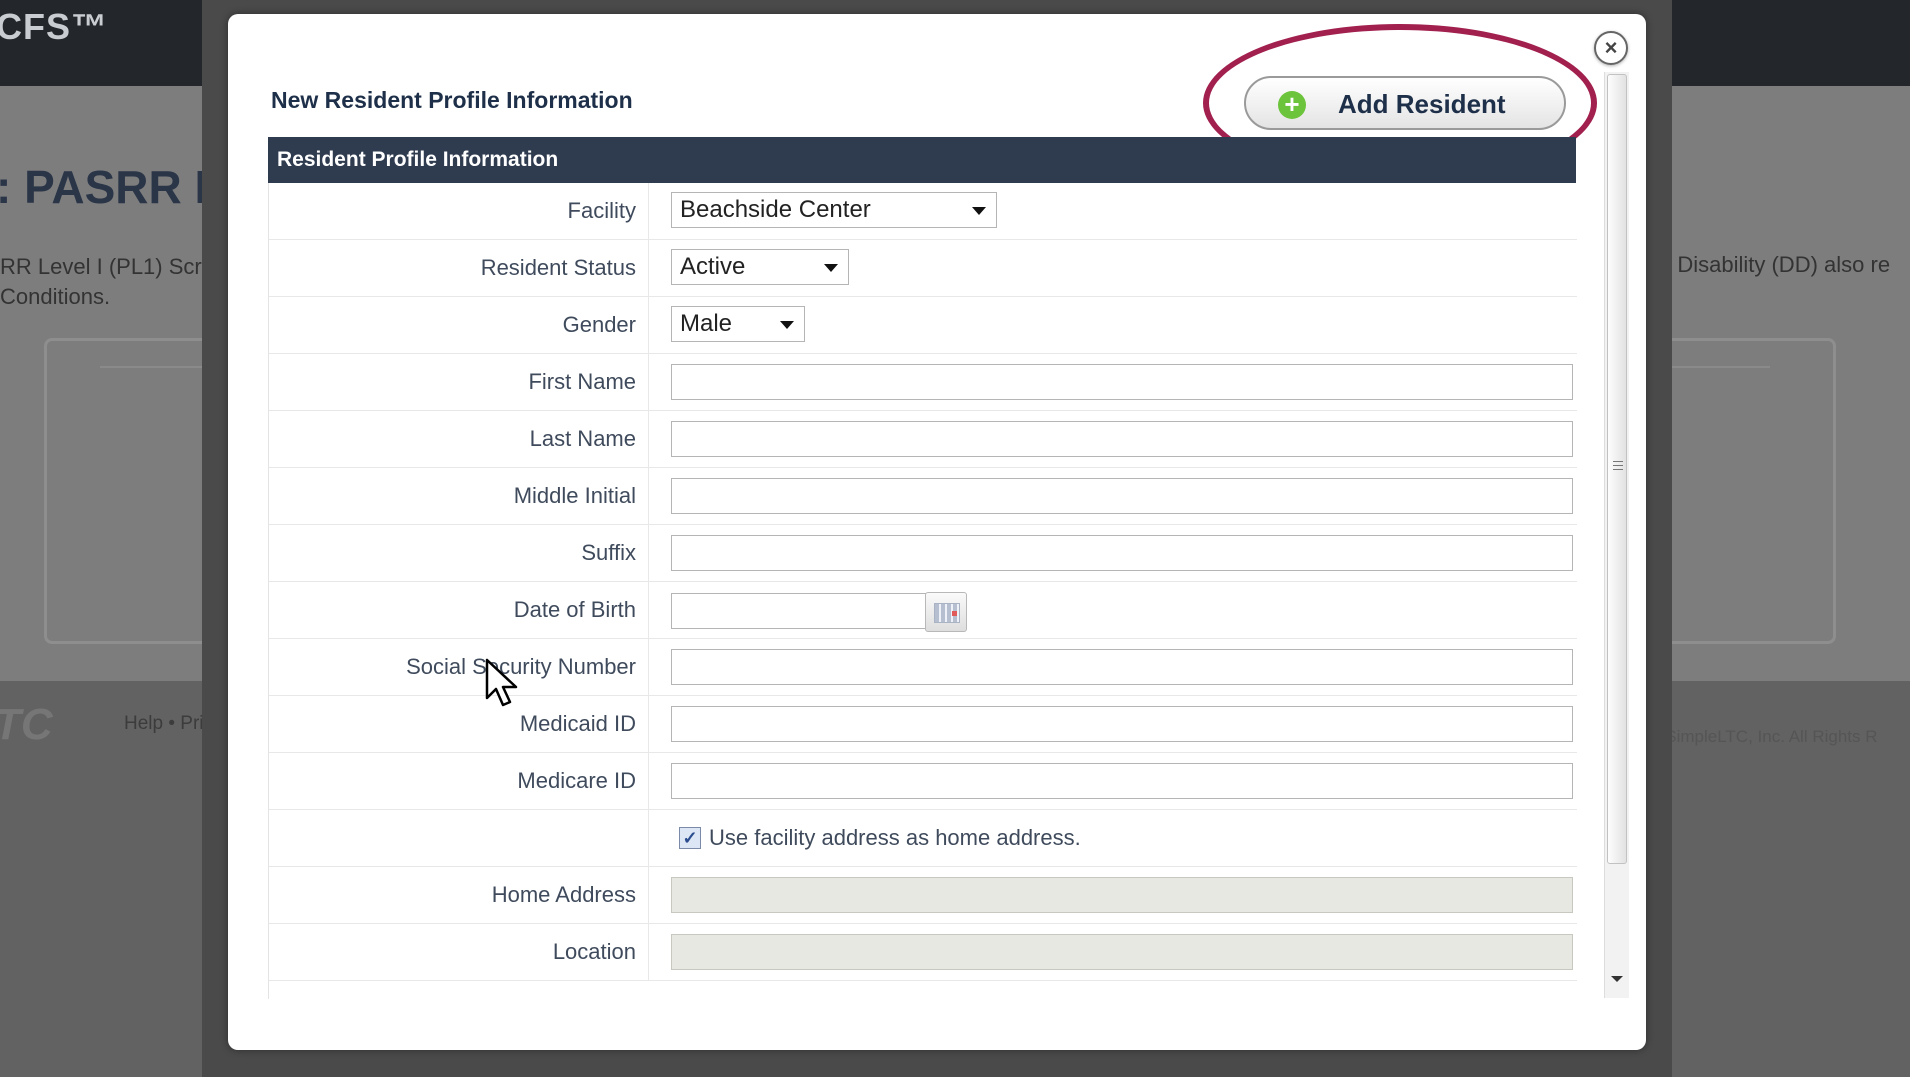  I want to click on gender-label: Gender, so click(459, 325).